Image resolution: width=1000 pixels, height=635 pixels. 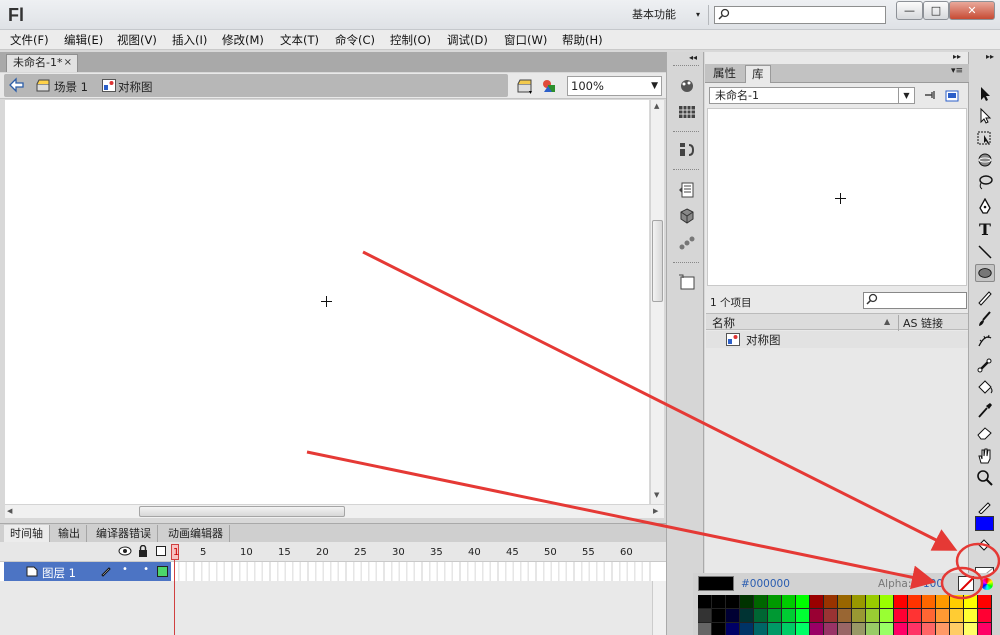 I want to click on layer-visibility-dots: • •, so click(x=138, y=569).